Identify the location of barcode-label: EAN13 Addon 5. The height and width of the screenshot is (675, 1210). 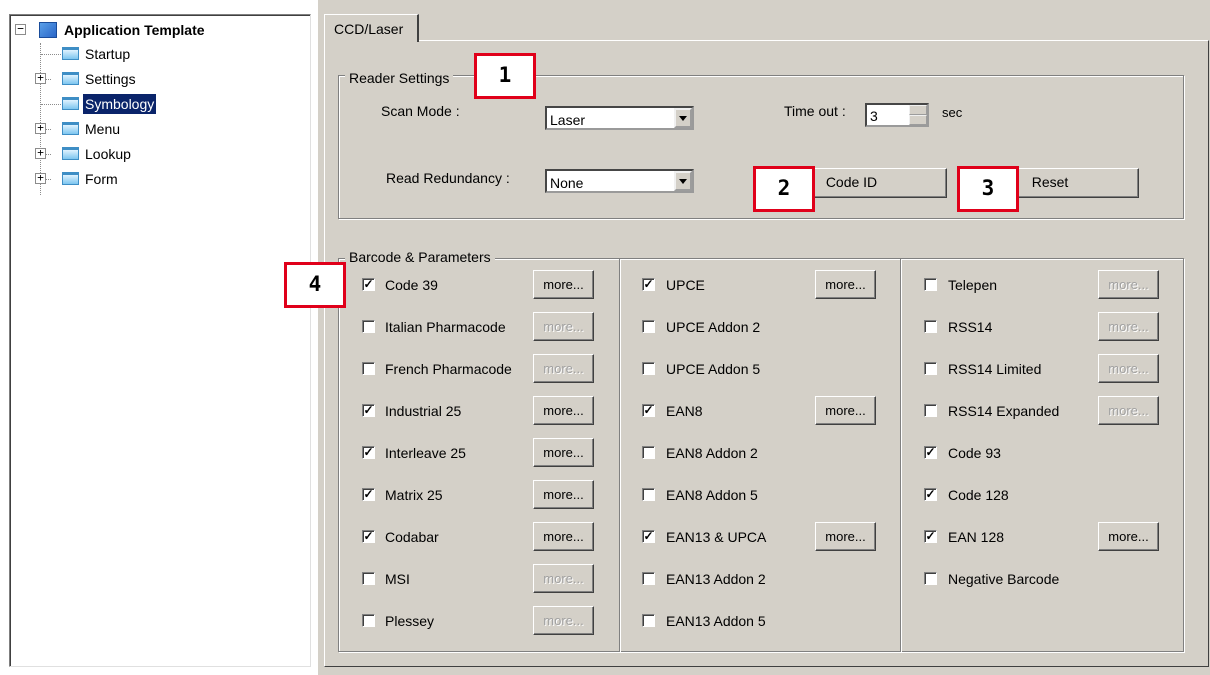
(716, 621).